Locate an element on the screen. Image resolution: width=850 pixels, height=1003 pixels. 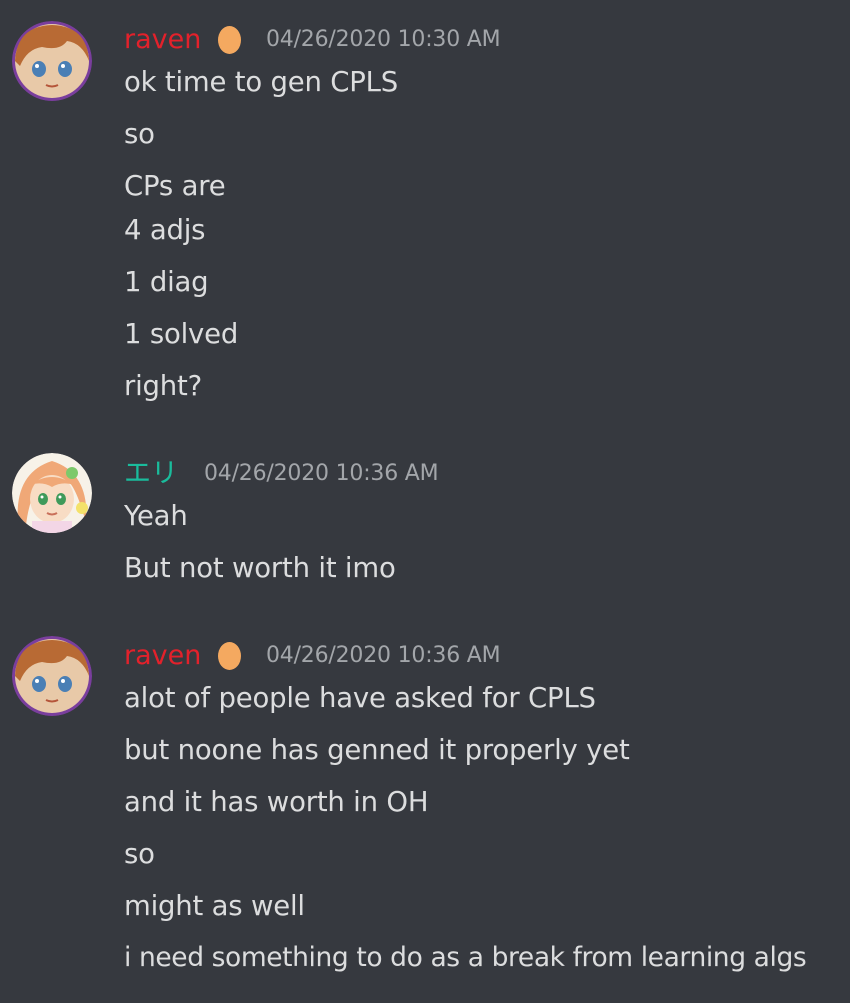
message-text: ok time to gen CPLS is located at coordinates (261, 82).